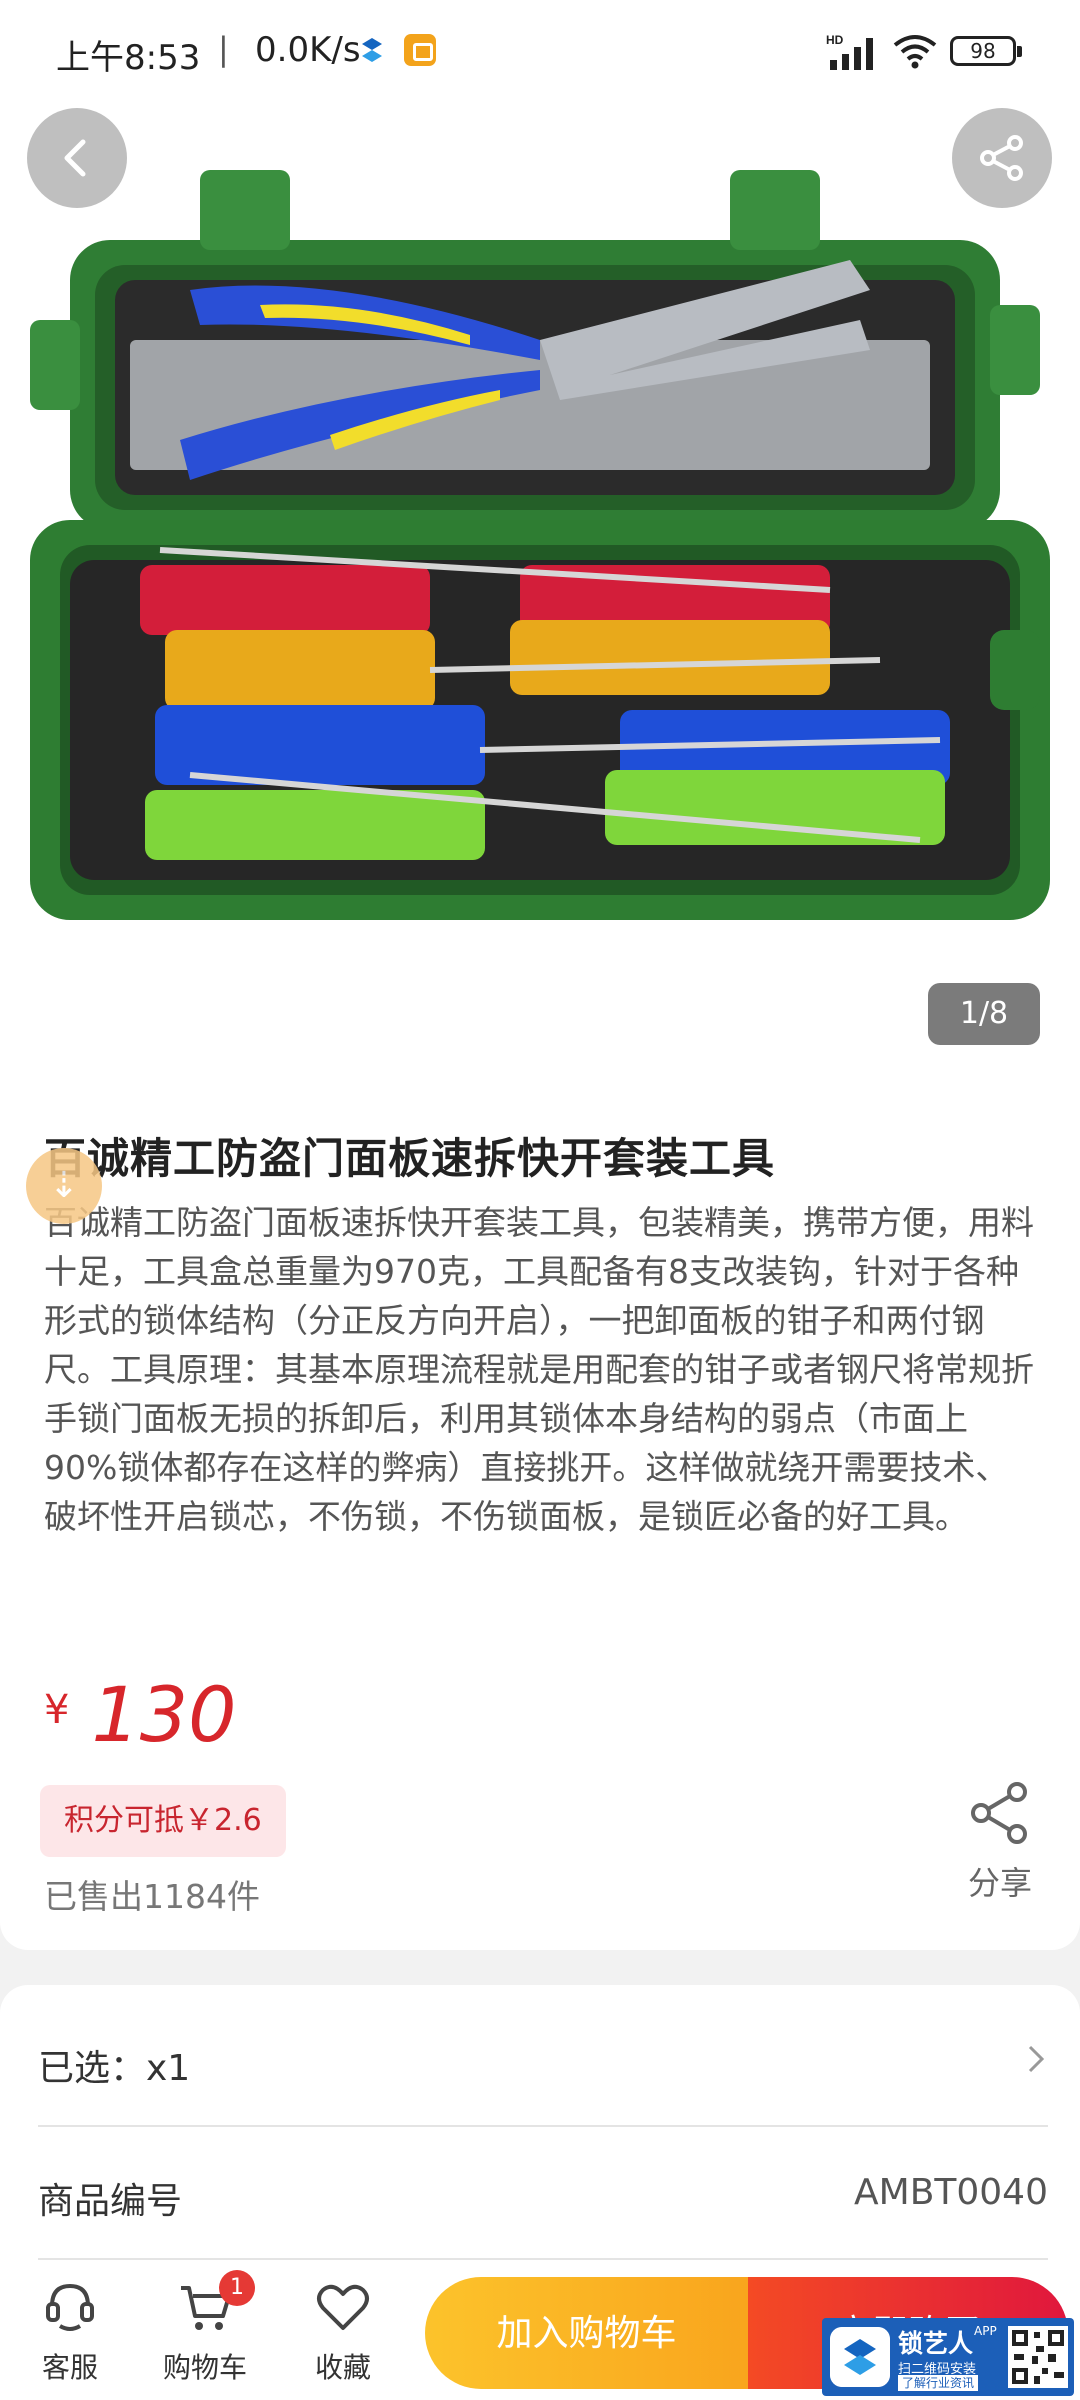 The height and width of the screenshot is (2400, 1080). Describe the element at coordinates (308, 50) in the screenshot. I see `status-net-speed: 0.0K/s` at that location.